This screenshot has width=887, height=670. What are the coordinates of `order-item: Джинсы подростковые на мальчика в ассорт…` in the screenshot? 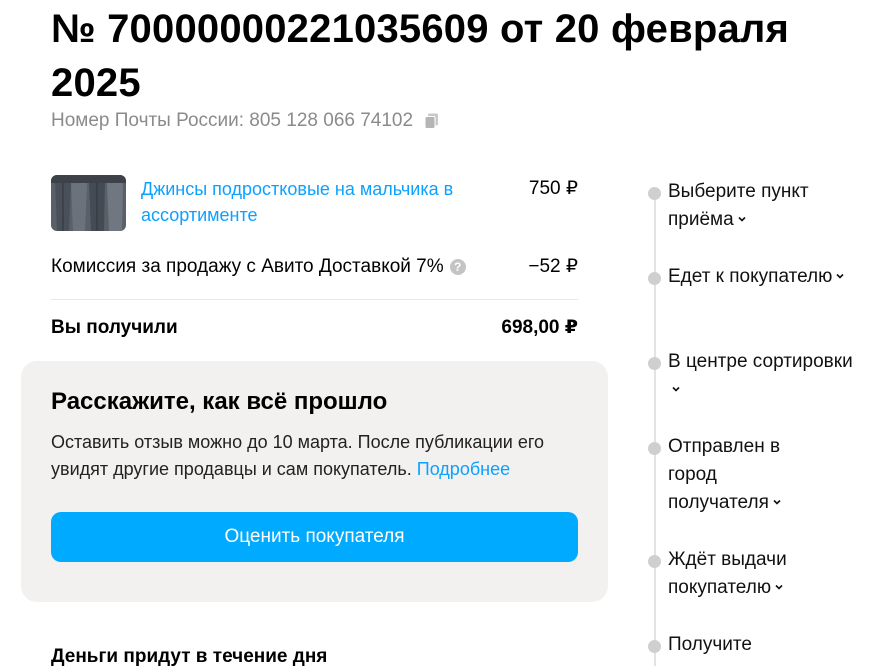 It's located at (314, 204).